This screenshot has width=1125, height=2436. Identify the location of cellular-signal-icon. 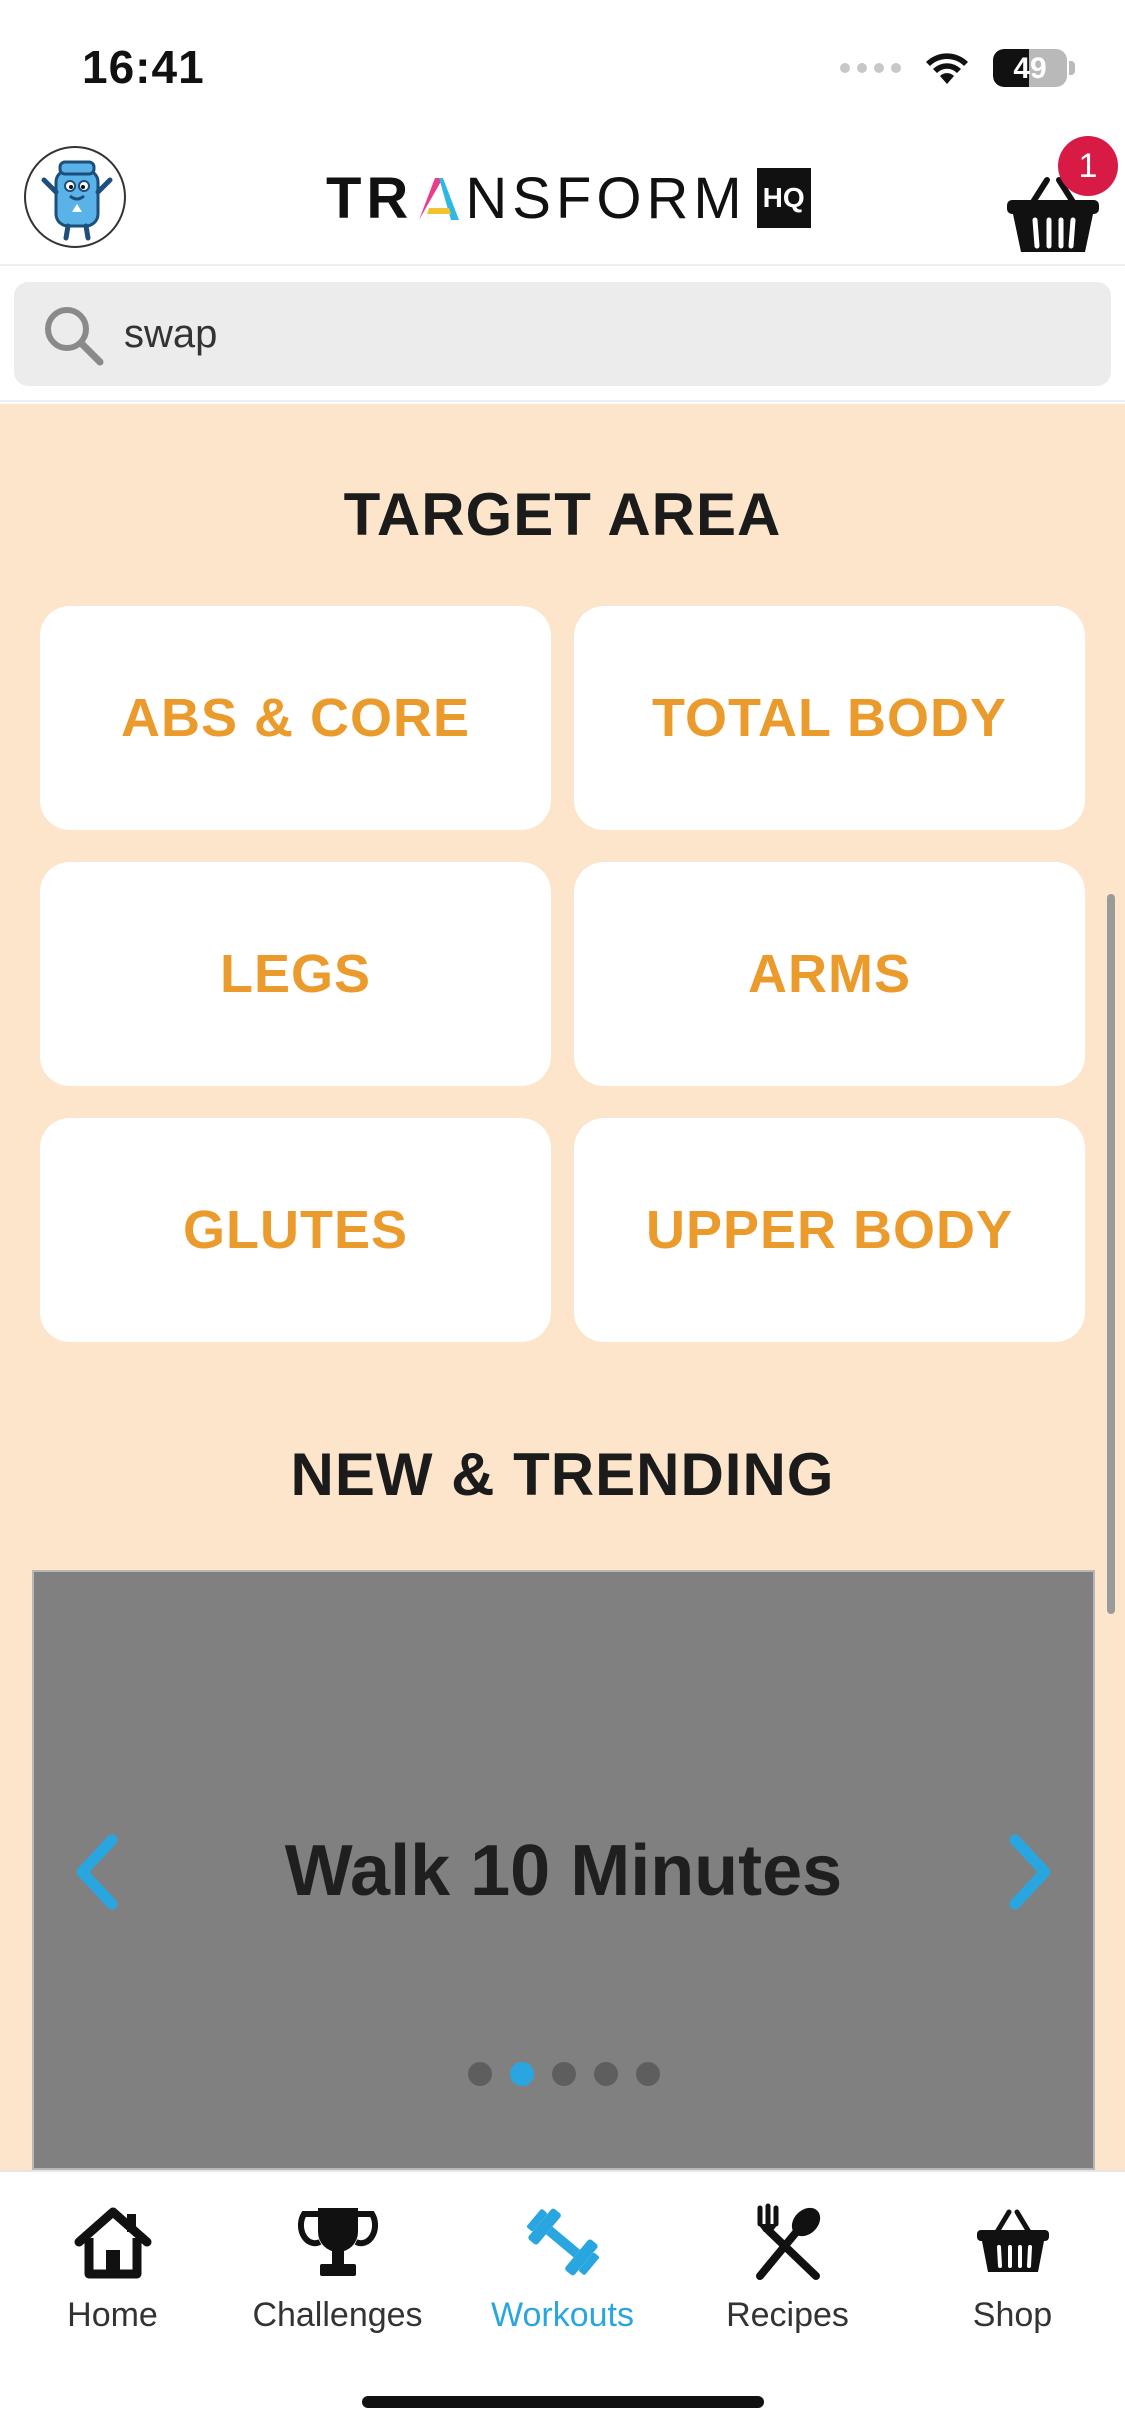
(870, 68).